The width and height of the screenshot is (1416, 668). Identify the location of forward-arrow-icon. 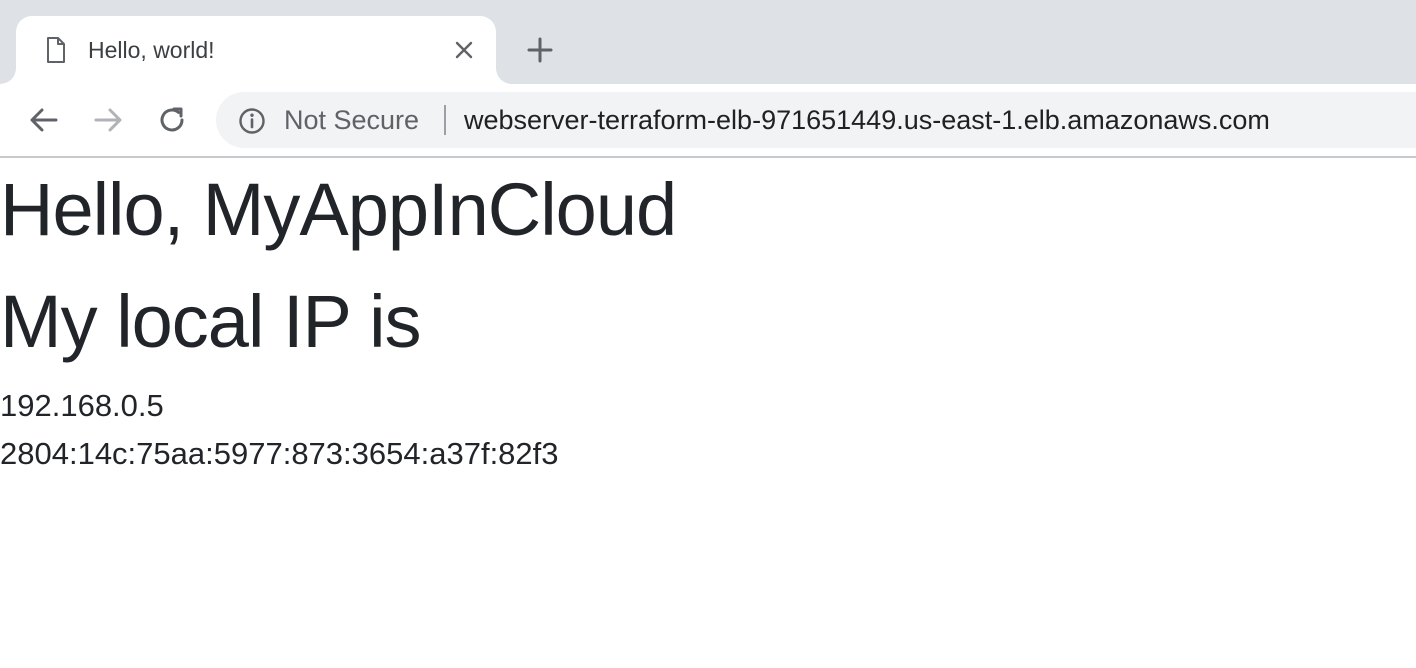
(108, 120).